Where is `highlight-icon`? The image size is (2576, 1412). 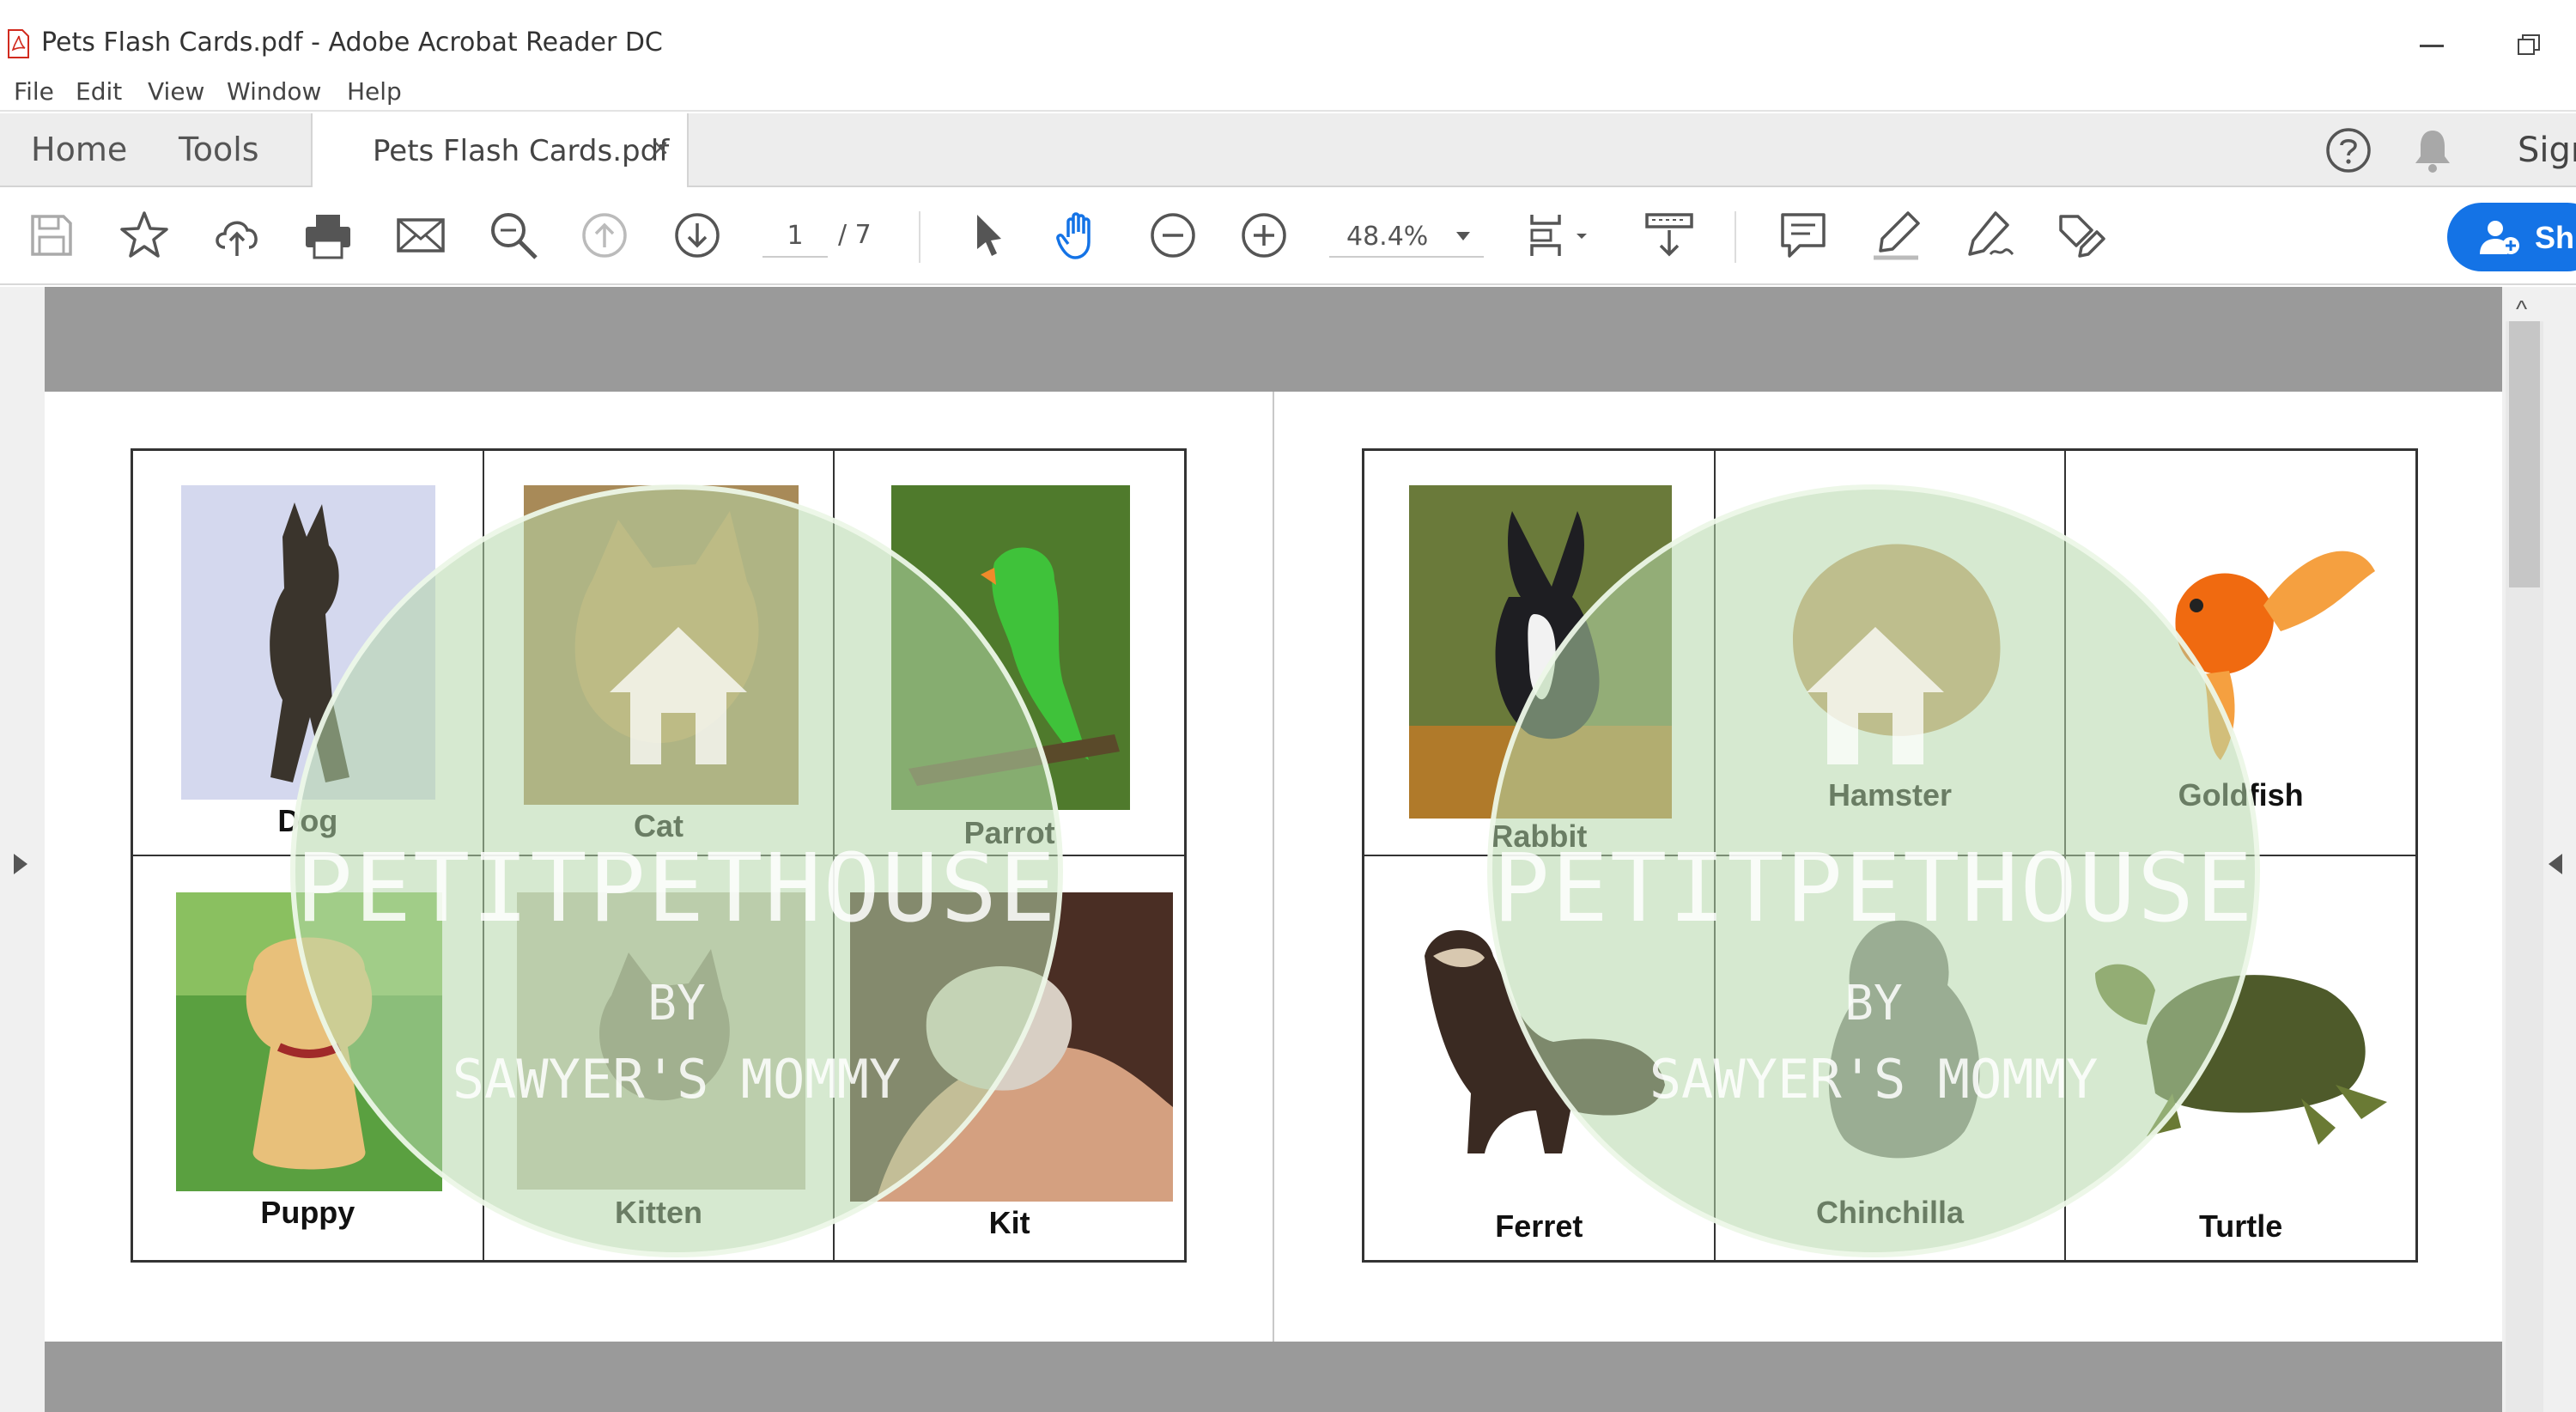 highlight-icon is located at coordinates (1895, 235).